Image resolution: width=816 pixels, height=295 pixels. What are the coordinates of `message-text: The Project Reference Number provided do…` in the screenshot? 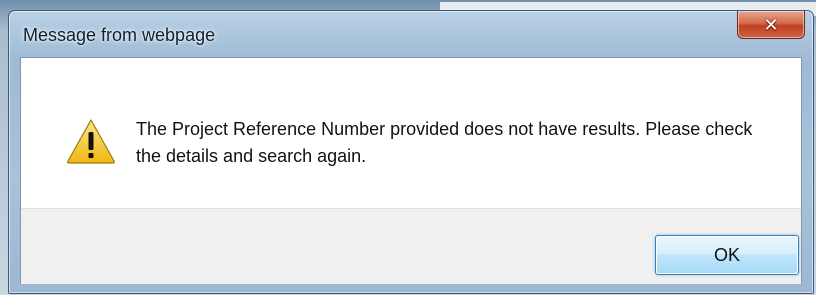 It's located at (444, 142).